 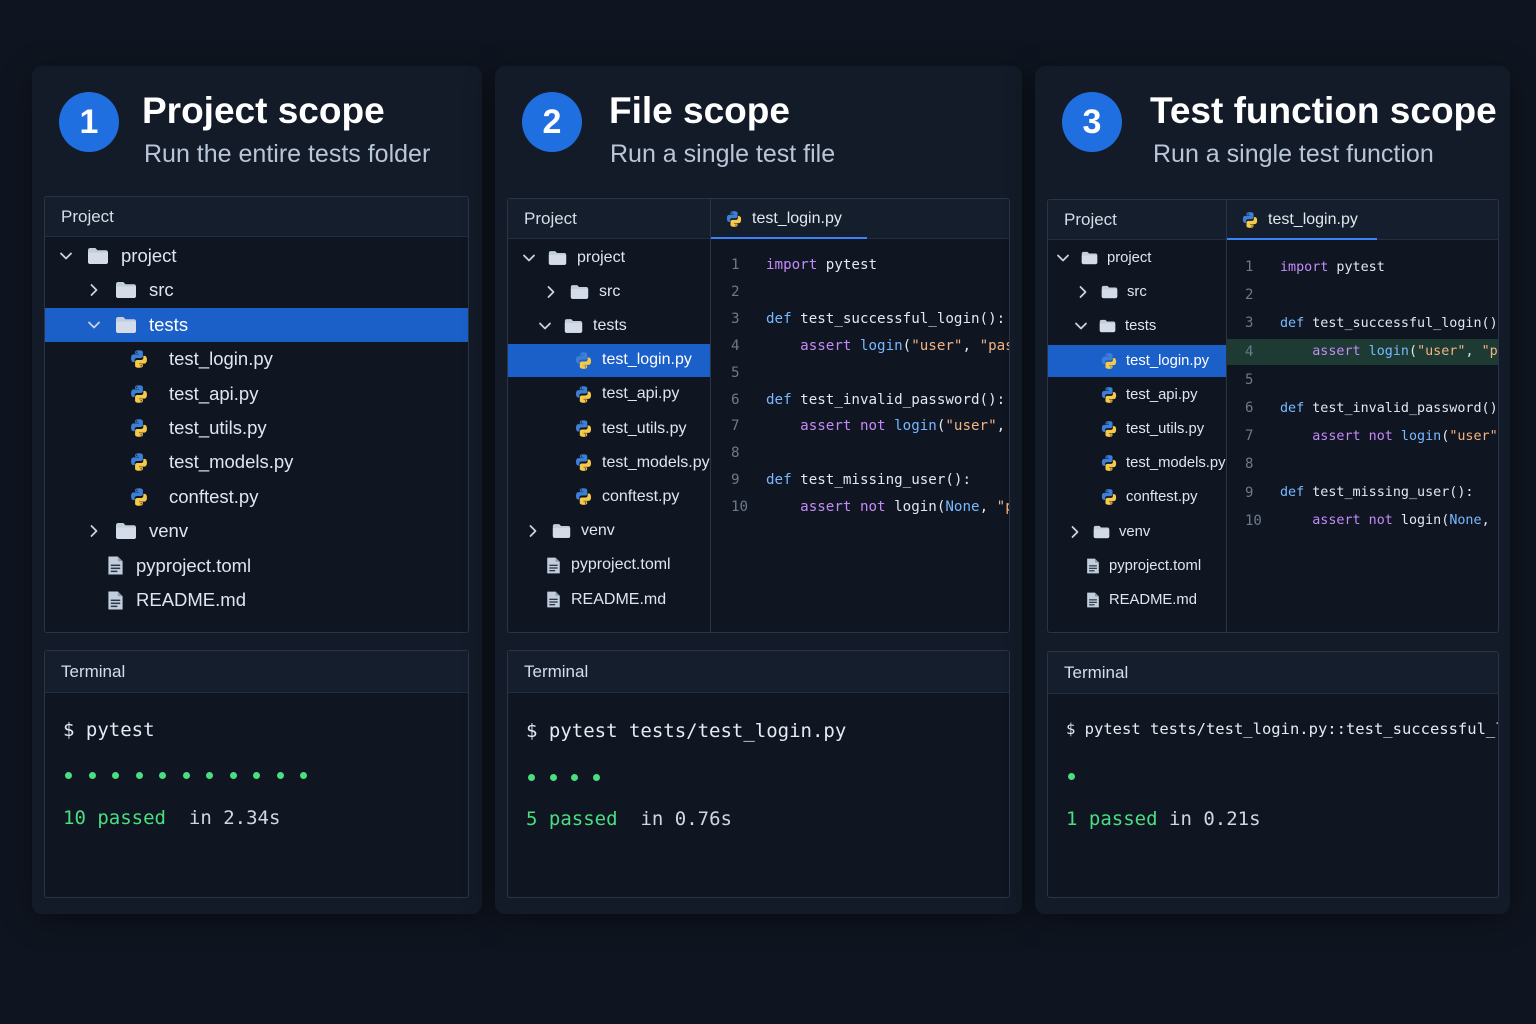 What do you see at coordinates (561, 531) in the screenshot?
I see `folder-icon` at bounding box center [561, 531].